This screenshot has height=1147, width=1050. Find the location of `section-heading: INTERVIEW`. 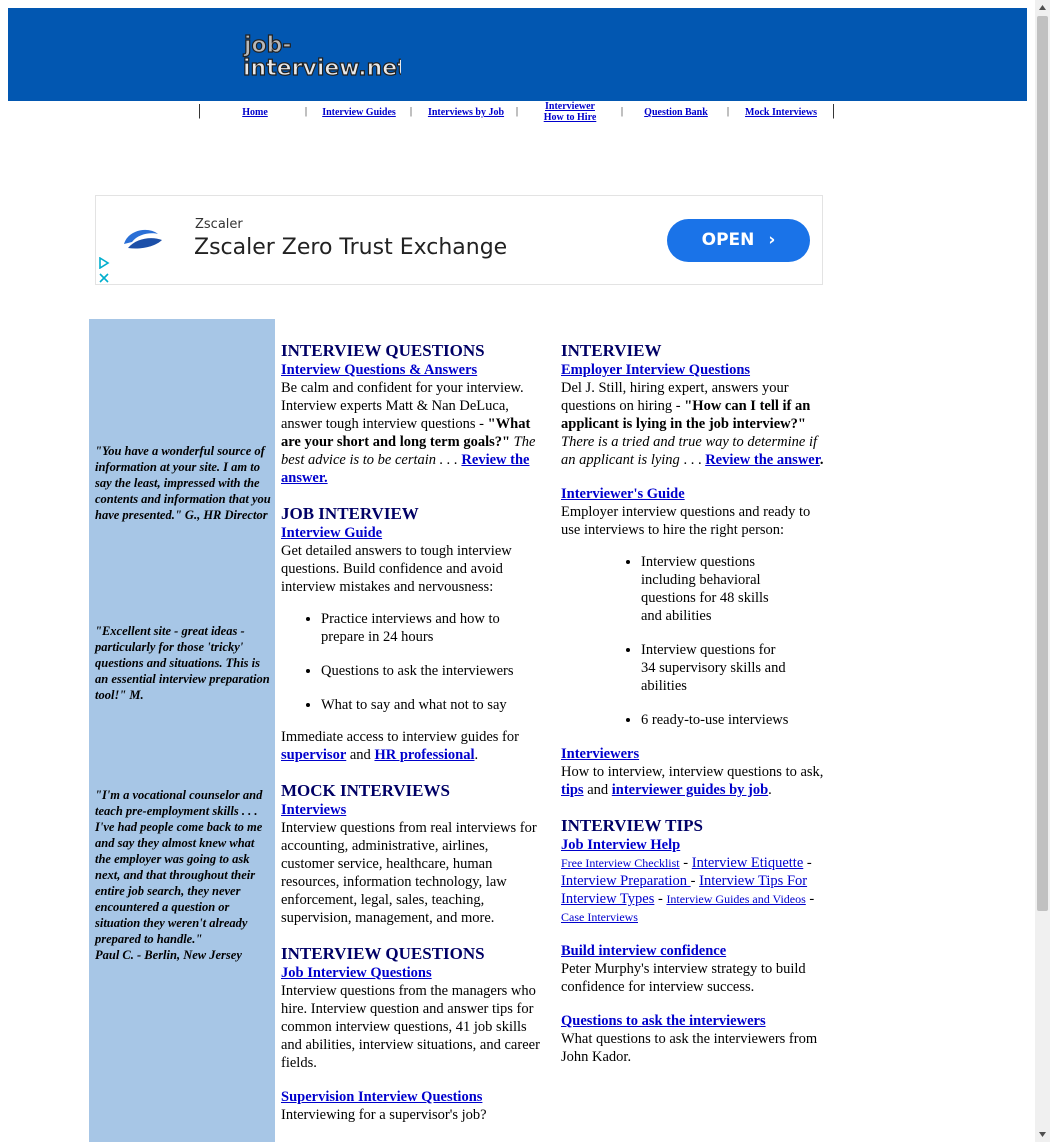

section-heading: INTERVIEW is located at coordinates (611, 350).